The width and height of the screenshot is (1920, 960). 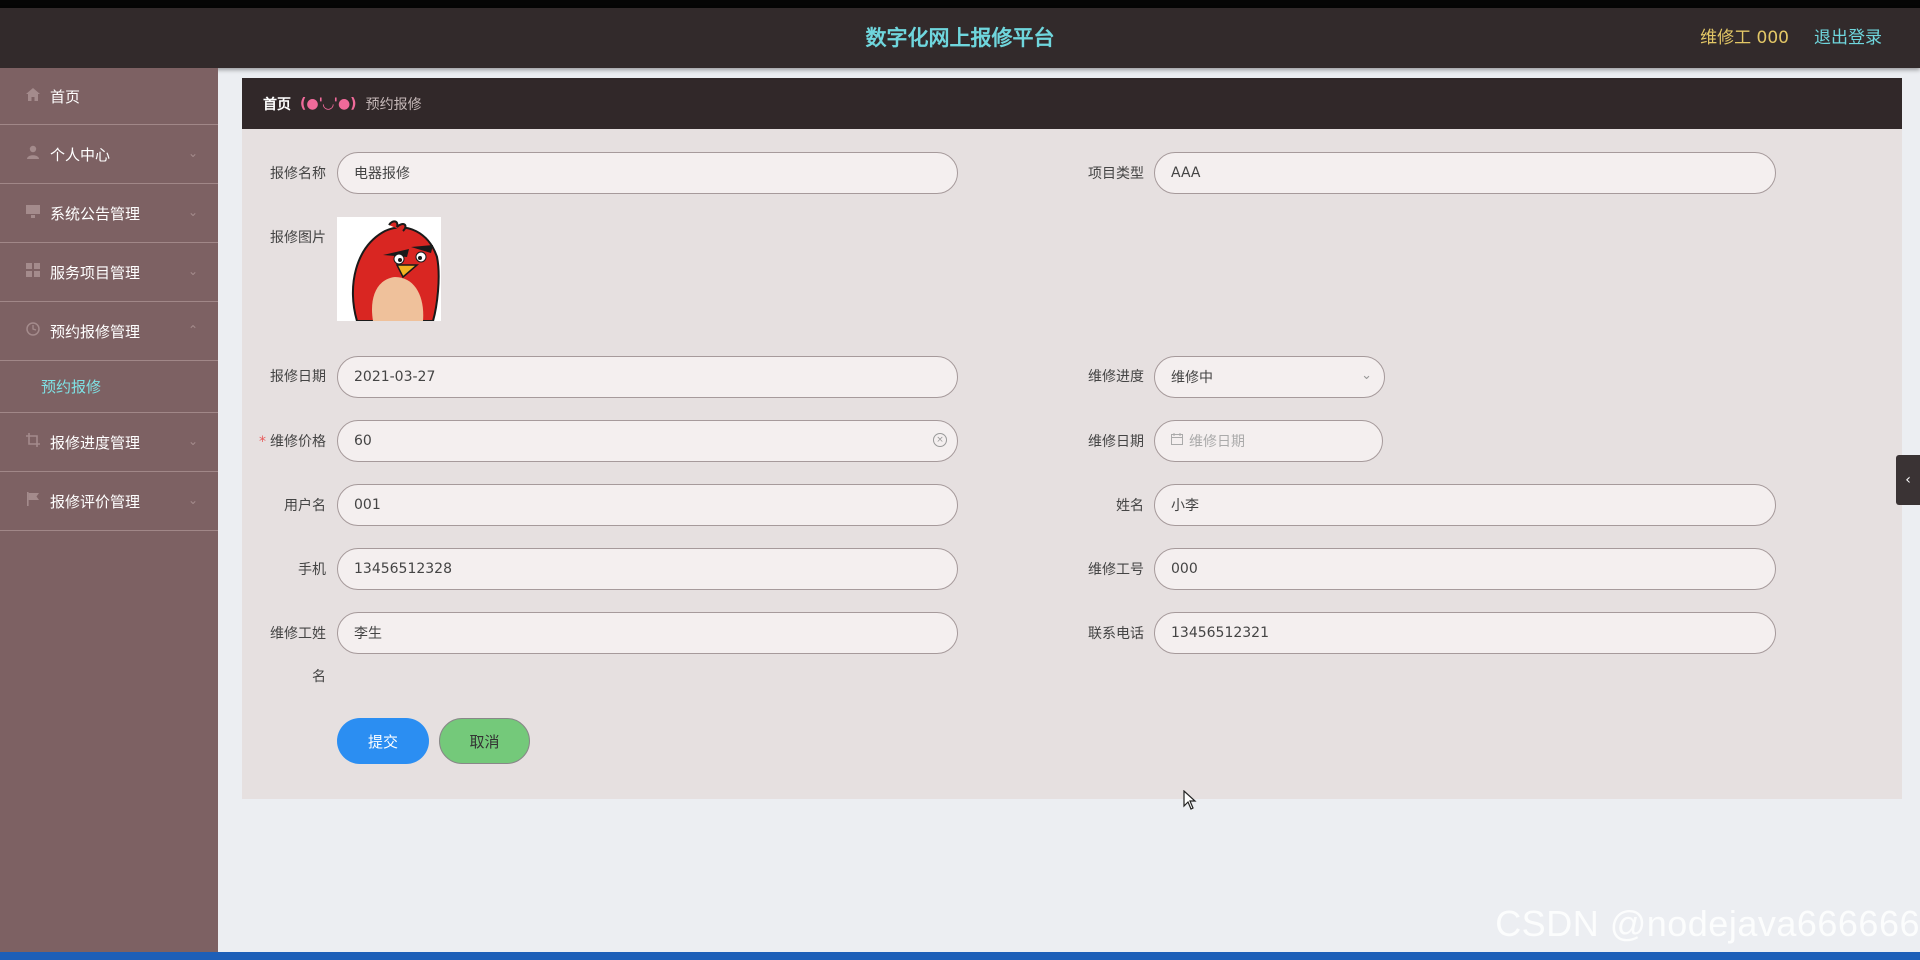 I want to click on project-type-input: AAA, so click(x=1465, y=173).